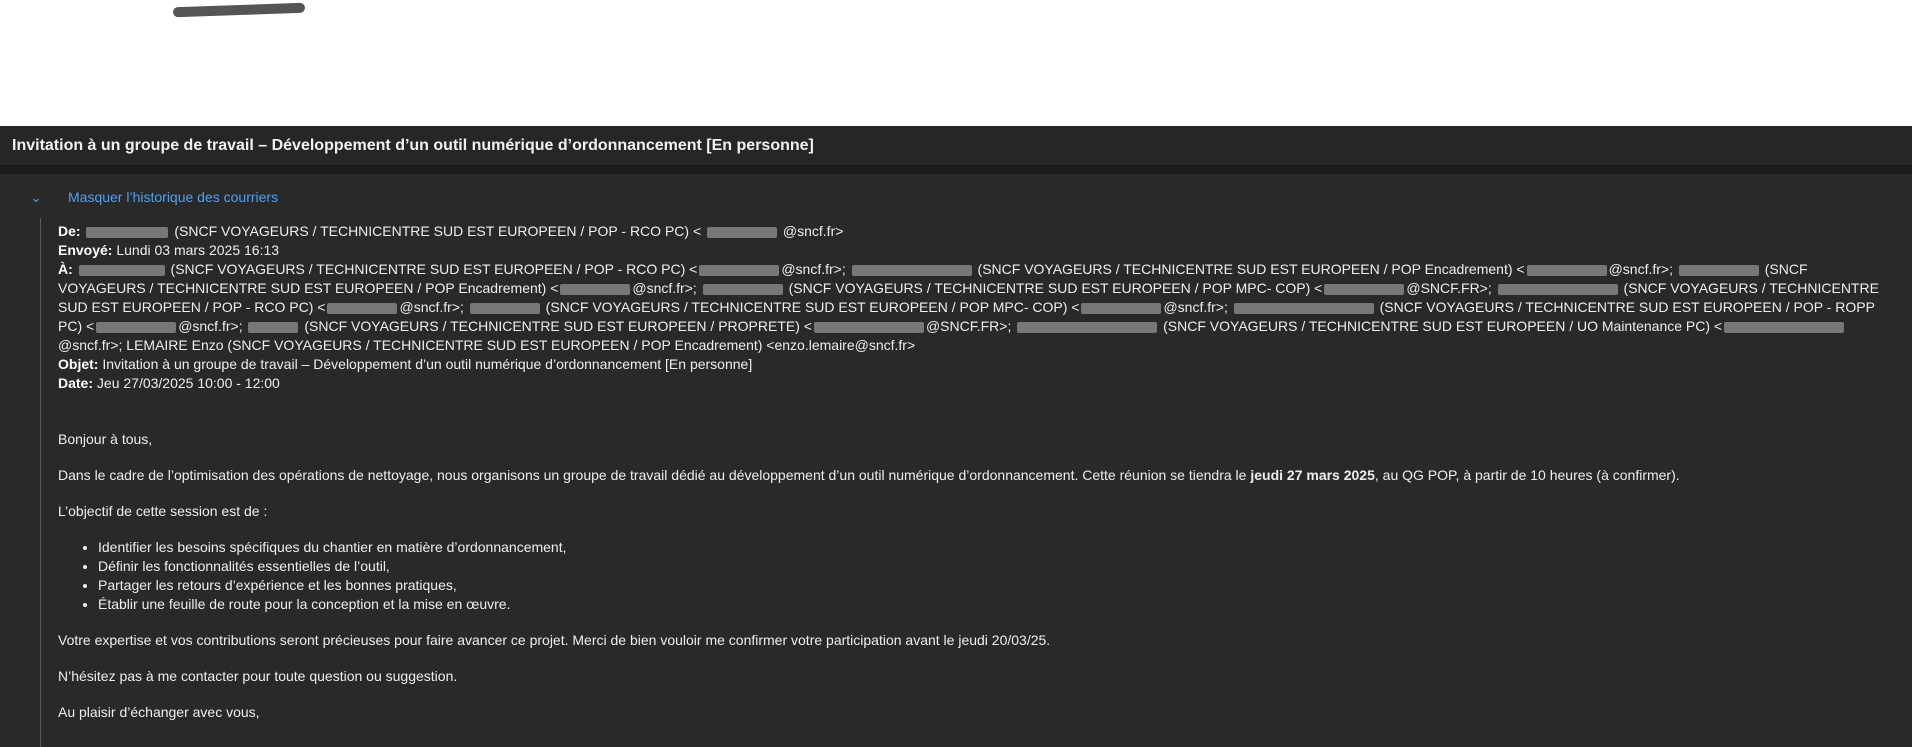 The height and width of the screenshot is (747, 1912). I want to click on redaction-scribble, so click(239, 10).